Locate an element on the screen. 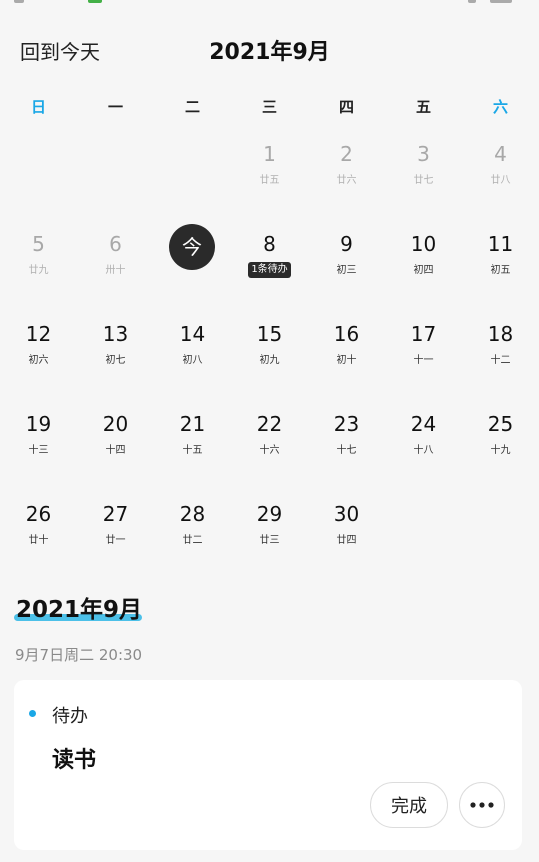  lunar-date: 廿十 is located at coordinates (38, 540).